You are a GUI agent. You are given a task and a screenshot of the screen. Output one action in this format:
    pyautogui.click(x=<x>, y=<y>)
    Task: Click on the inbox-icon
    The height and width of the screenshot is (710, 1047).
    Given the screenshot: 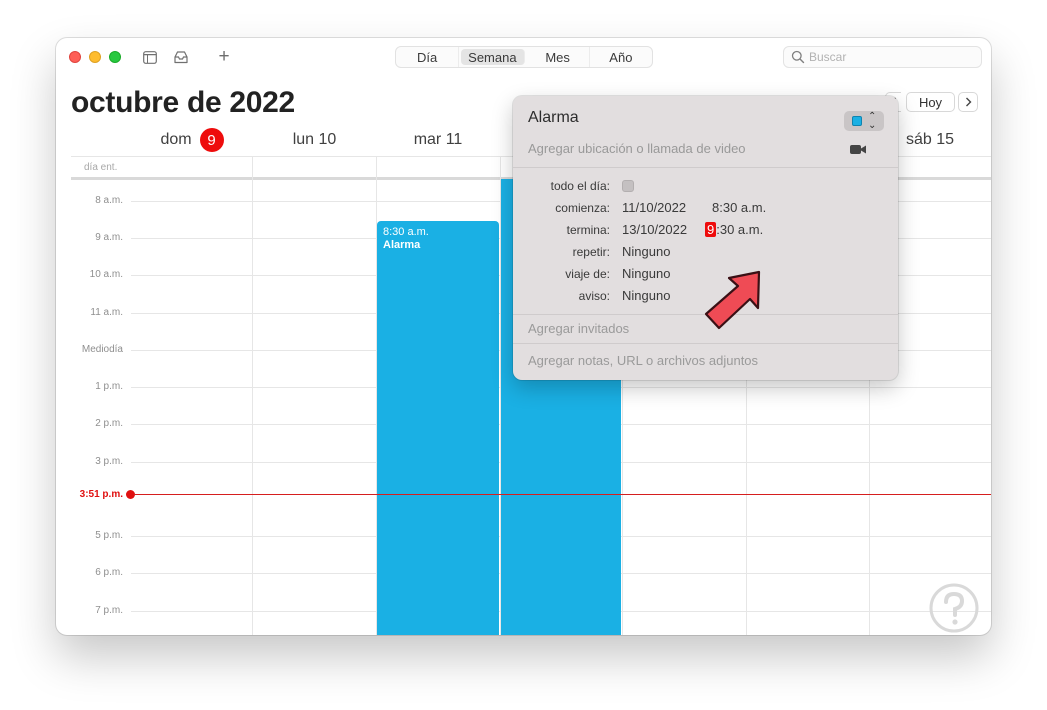 What is the action you would take?
    pyautogui.click(x=181, y=57)
    